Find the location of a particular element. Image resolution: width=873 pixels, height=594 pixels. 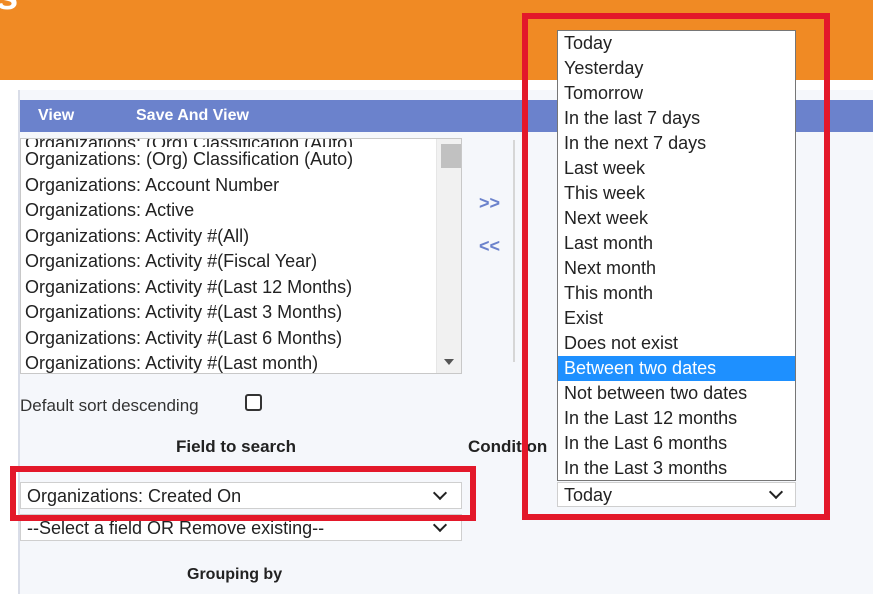

list-item: Organizations: Activity #(Last 6 Months) is located at coordinates (231, 339).